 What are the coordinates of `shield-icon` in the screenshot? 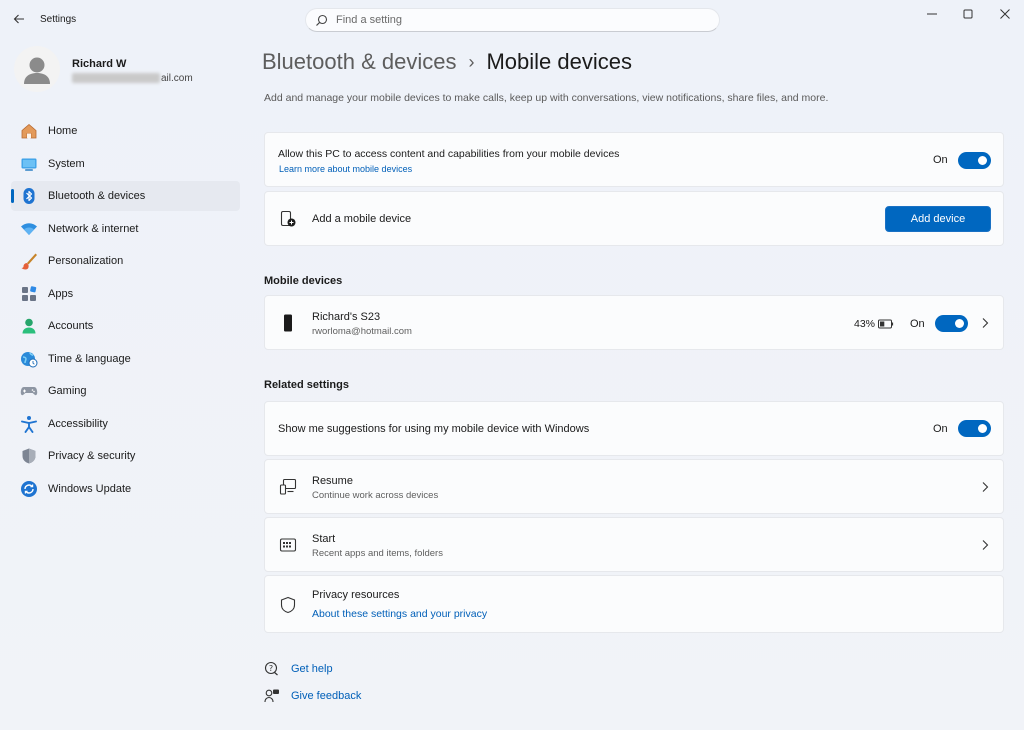 It's located at (29, 456).